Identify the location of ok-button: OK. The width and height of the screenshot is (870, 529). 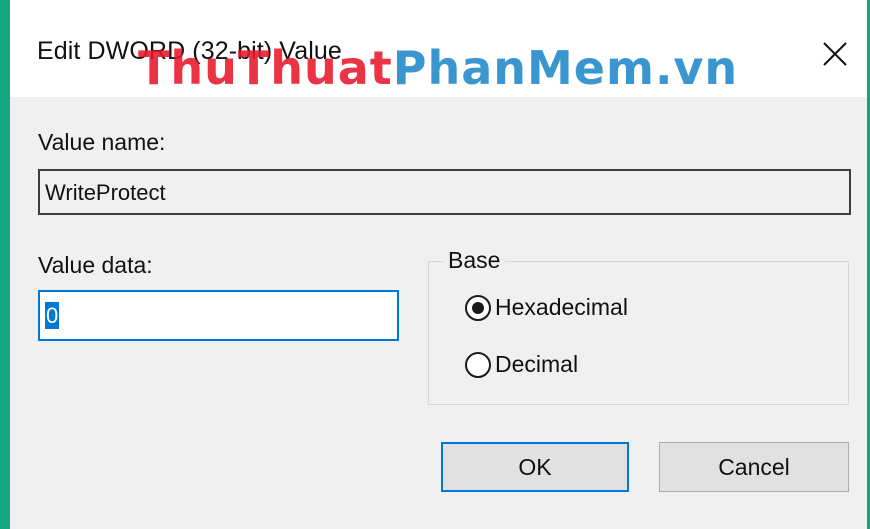
(535, 467).